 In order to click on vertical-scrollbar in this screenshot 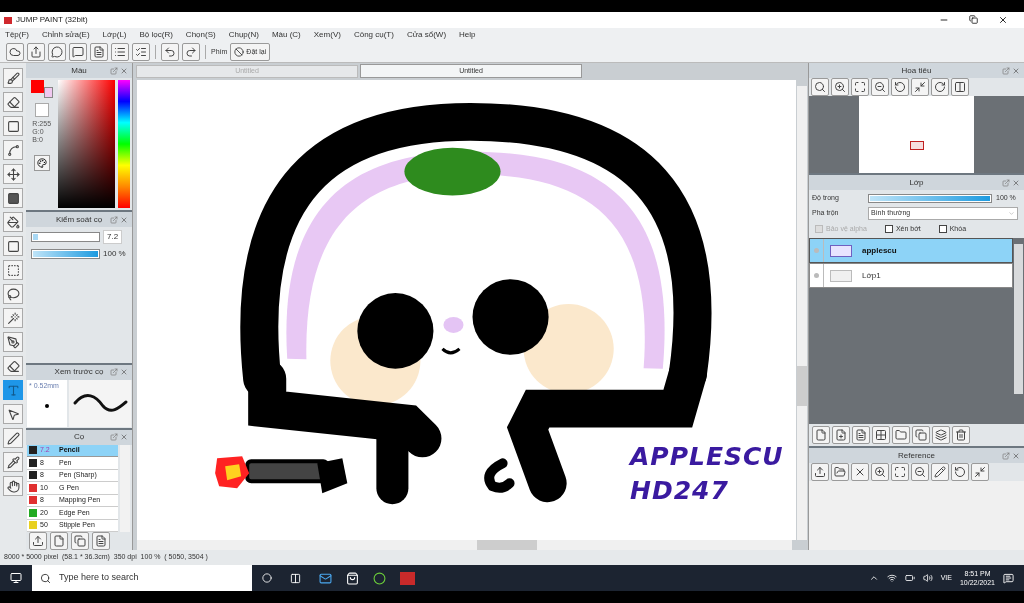, I will do `click(802, 313)`.